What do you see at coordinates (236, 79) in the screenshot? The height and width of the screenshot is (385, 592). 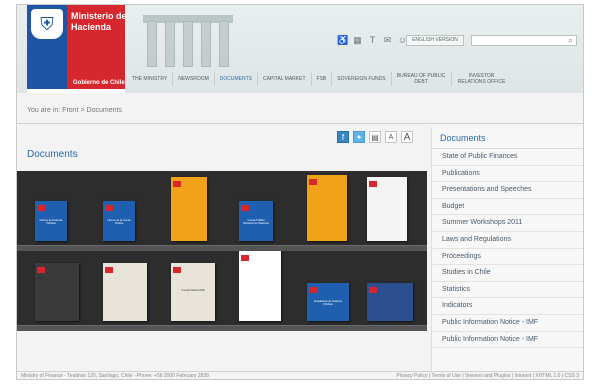 I see `nav-item-documents: DOCUMENTS` at bounding box center [236, 79].